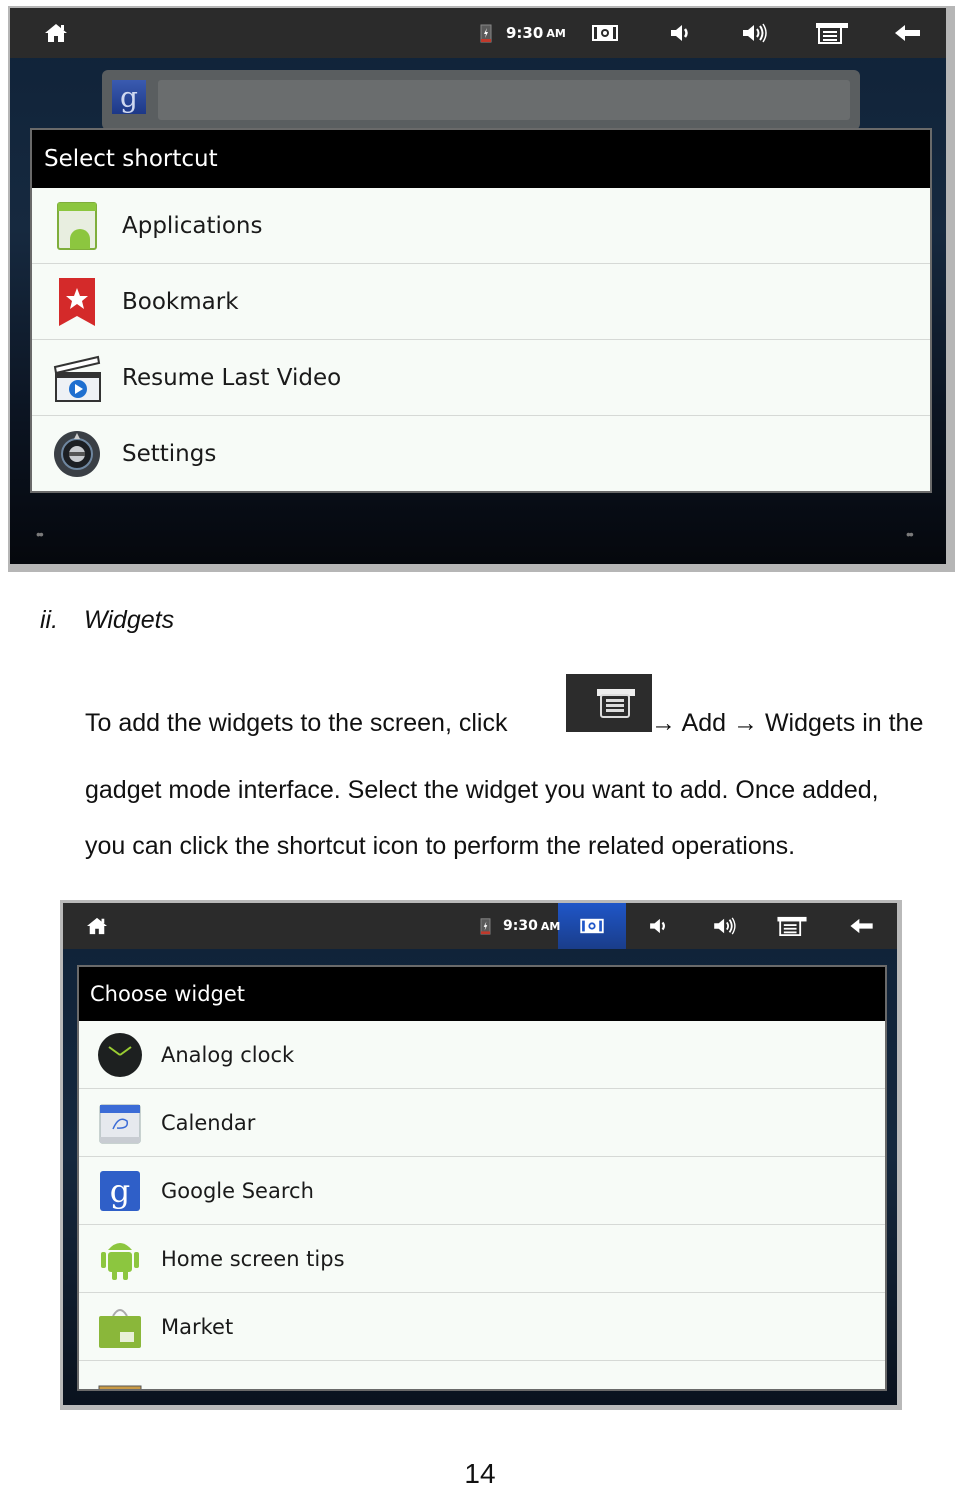  Describe the element at coordinates (77, 378) in the screenshot. I see `video-clapper-icon` at that location.